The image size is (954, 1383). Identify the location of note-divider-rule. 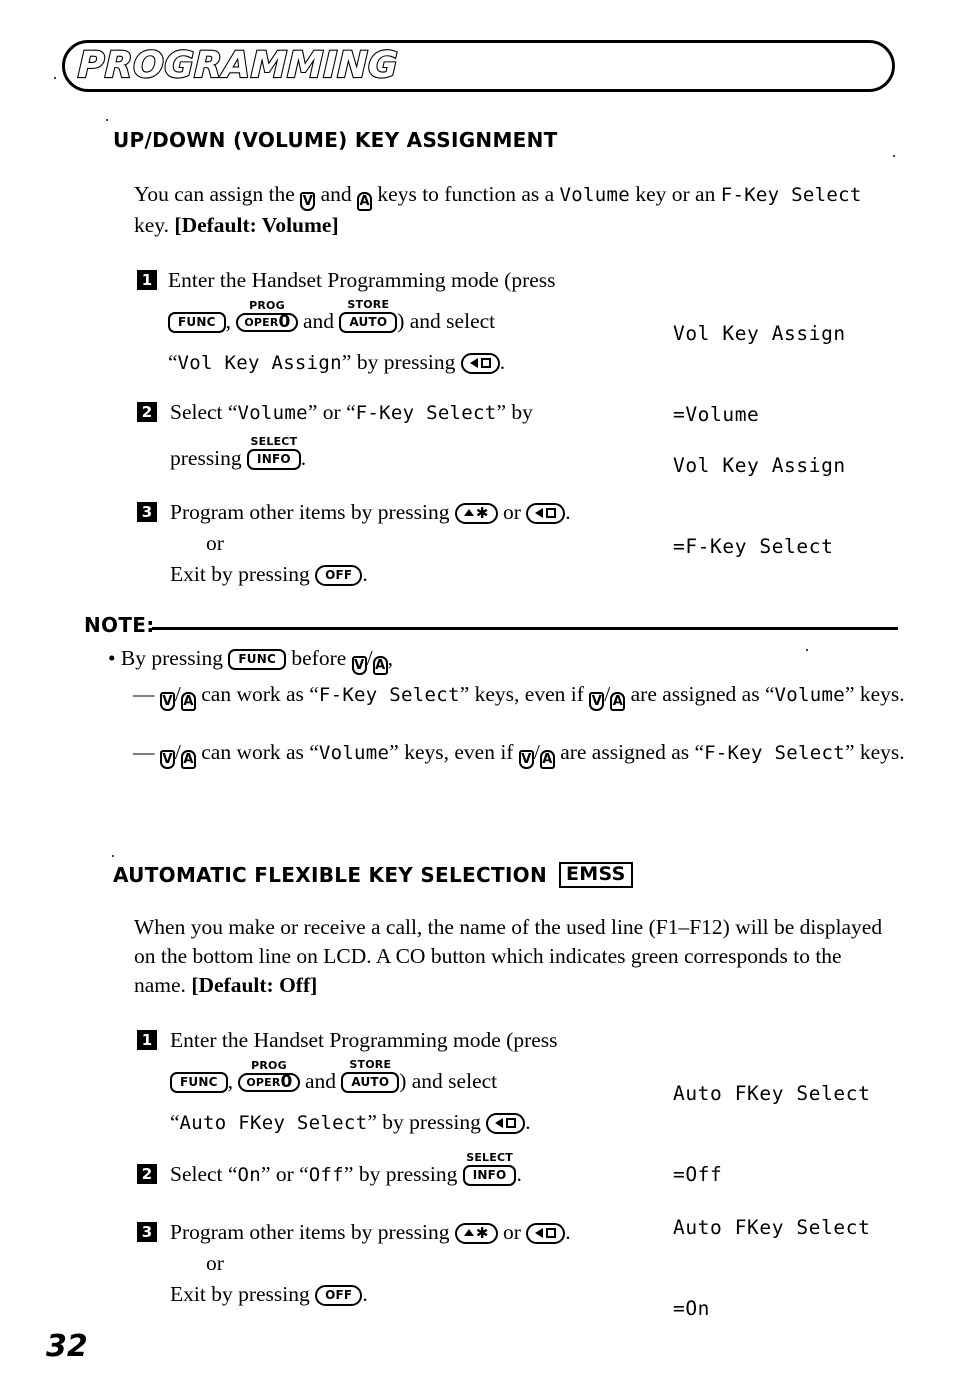
(525, 628).